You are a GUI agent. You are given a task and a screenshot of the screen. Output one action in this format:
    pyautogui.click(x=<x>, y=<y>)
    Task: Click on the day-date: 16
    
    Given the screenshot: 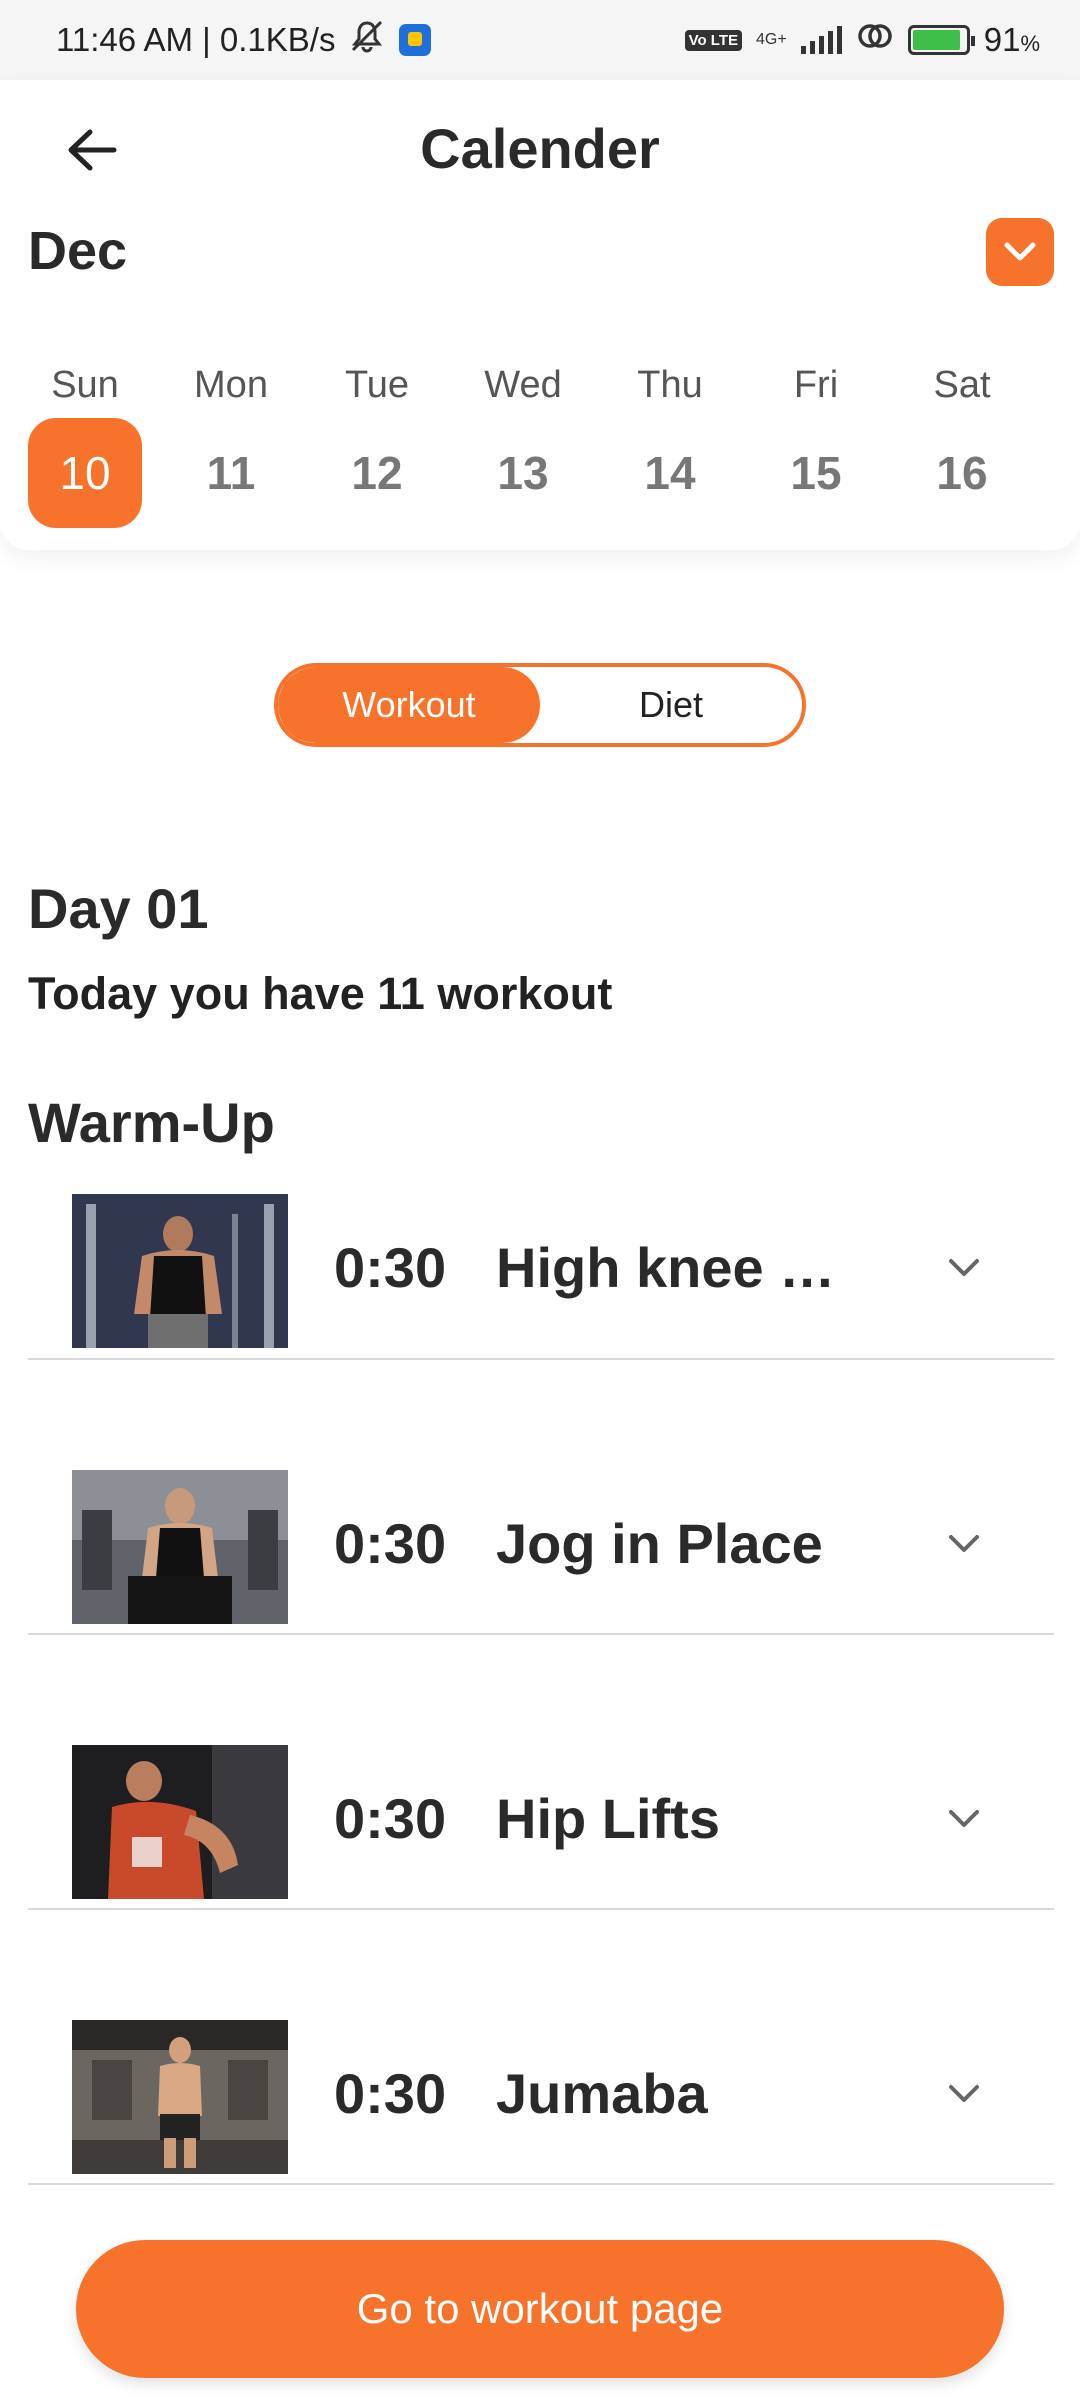 What is the action you would take?
    pyautogui.click(x=962, y=473)
    